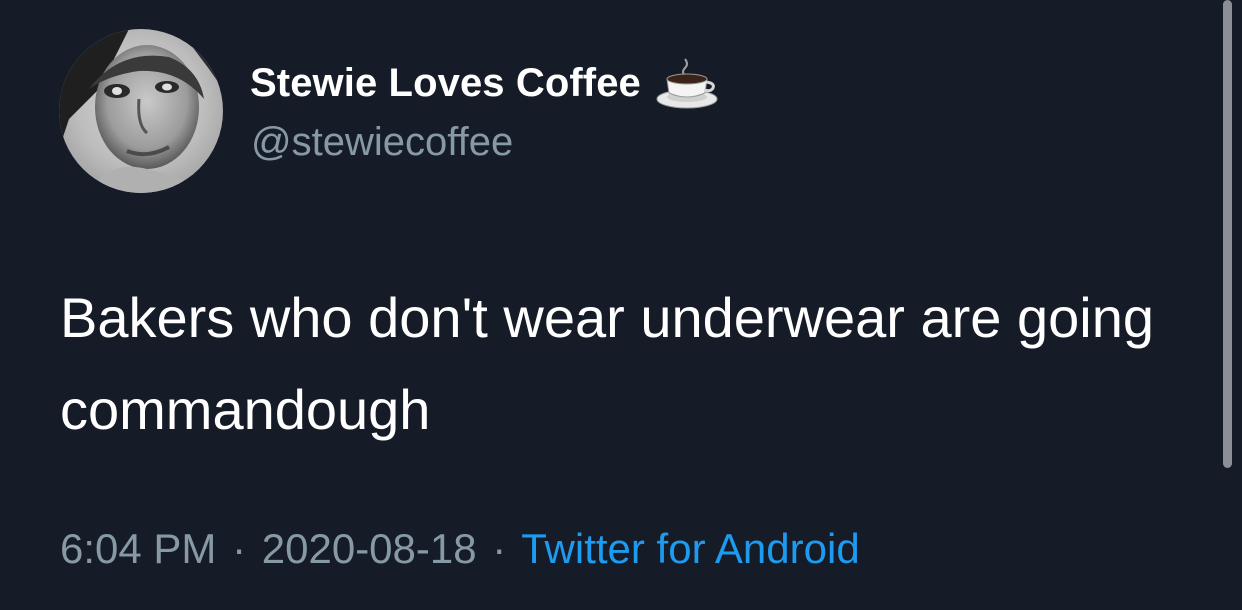 This screenshot has width=1242, height=610. I want to click on scrollbar, so click(1227, 234).